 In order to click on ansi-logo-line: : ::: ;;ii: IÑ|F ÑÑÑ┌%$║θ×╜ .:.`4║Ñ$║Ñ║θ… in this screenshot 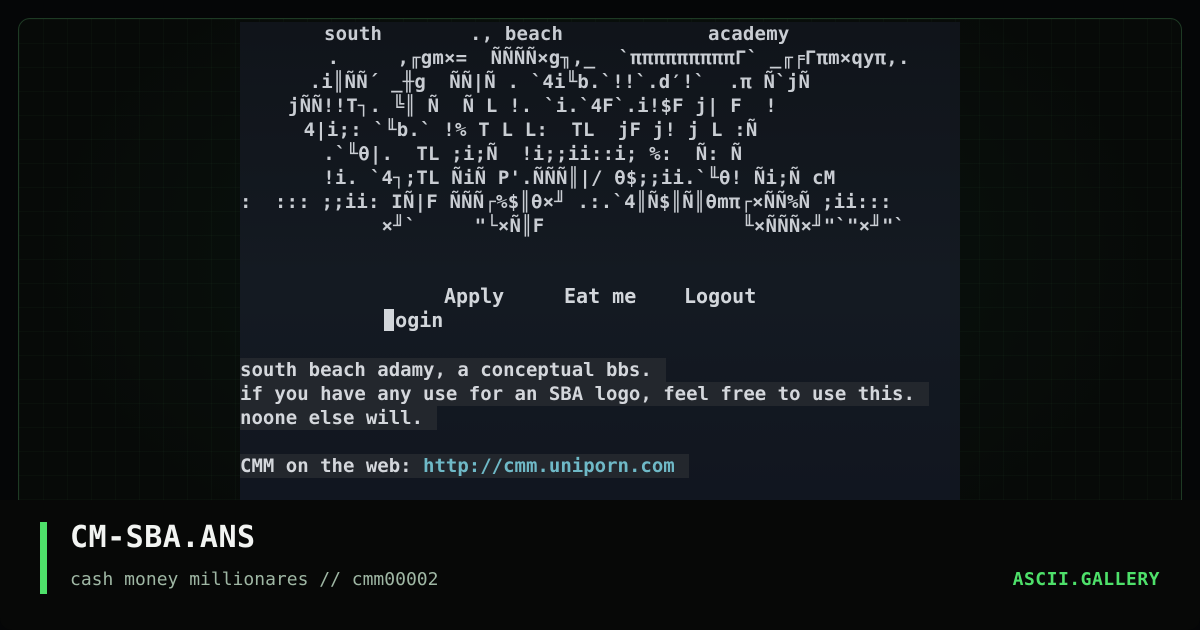, I will do `click(566, 202)`.